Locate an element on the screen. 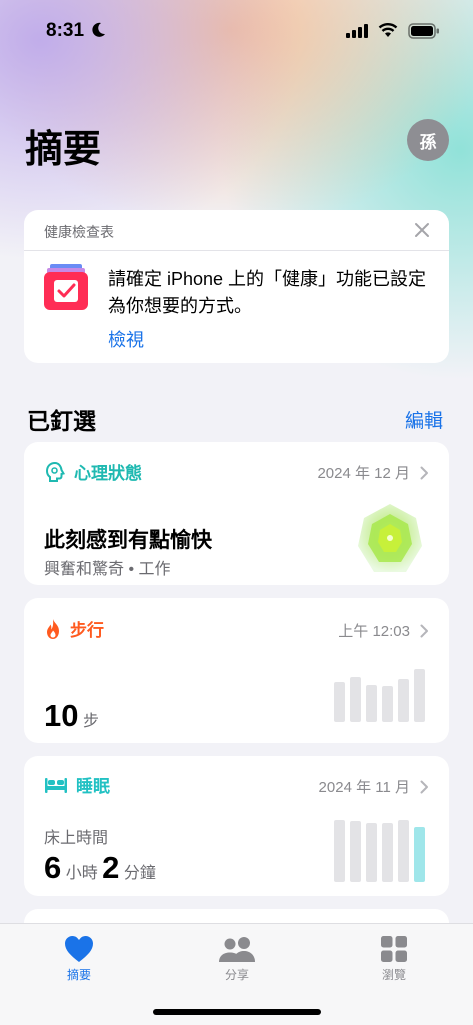  tab-summary: 摘要 is located at coordinates (79, 957).